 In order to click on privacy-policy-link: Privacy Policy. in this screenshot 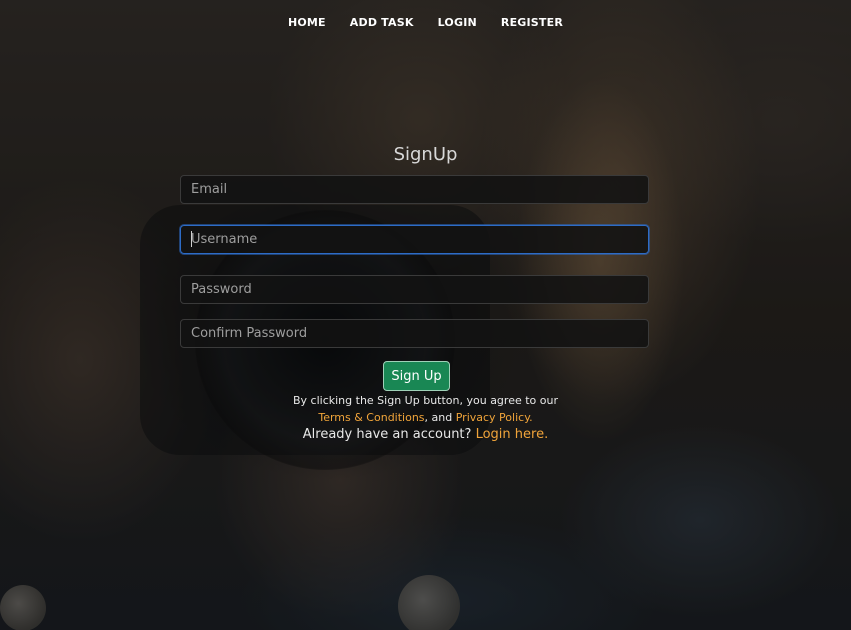, I will do `click(494, 417)`.